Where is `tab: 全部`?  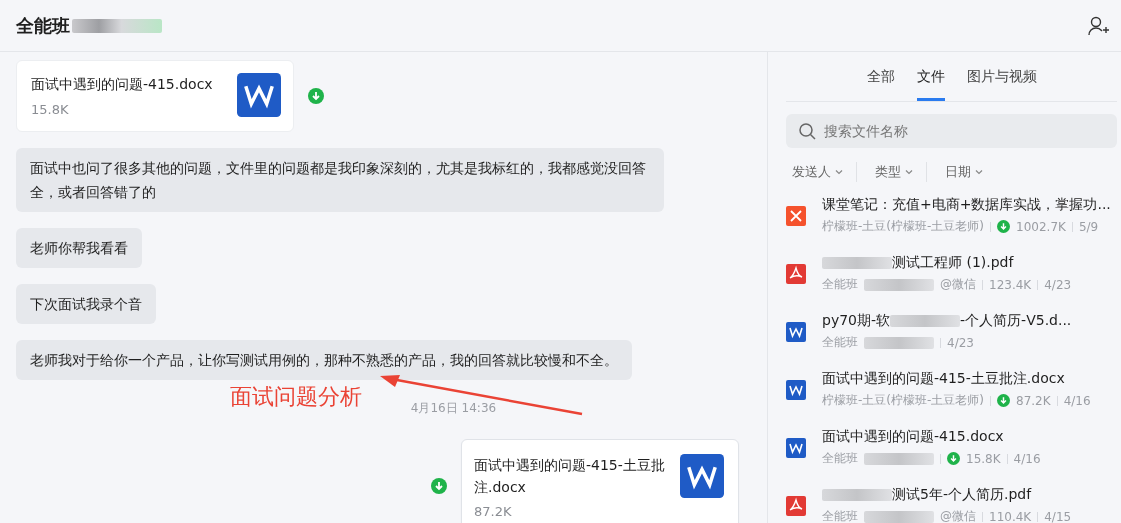 tab: 全部 is located at coordinates (880, 76).